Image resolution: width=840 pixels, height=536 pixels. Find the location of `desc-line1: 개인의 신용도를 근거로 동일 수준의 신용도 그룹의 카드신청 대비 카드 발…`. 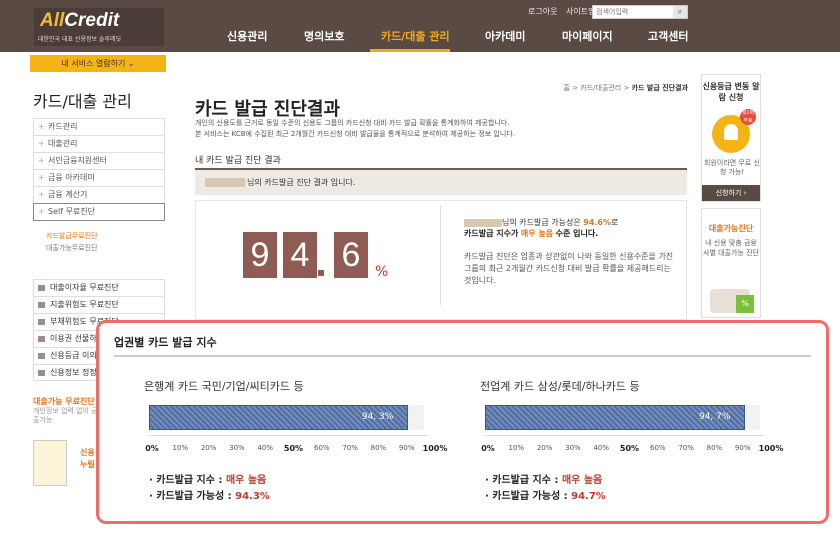

desc-line1: 개인의 신용도를 근거로 동일 수준의 신용도 그룹의 카드신청 대비 카드 발… is located at coordinates (352, 123).